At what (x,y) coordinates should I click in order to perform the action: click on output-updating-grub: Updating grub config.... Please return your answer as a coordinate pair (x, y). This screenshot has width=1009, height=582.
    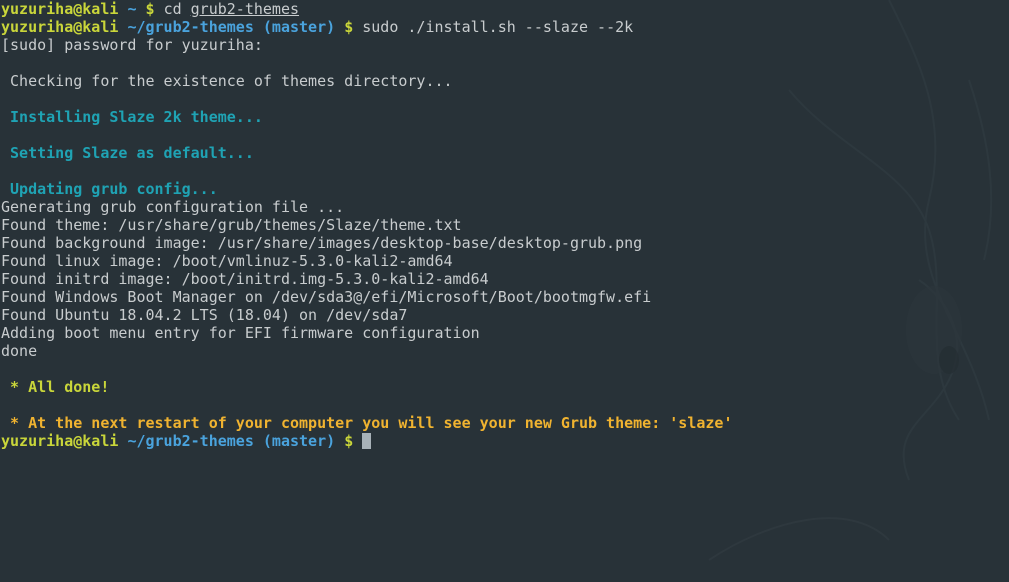
    Looking at the image, I should click on (109, 189).